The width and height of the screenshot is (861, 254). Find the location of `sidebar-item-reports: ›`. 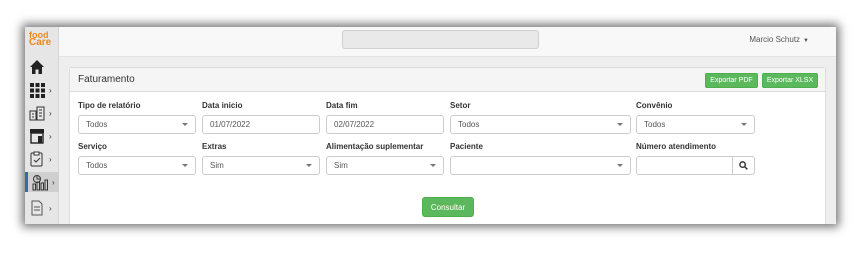

sidebar-item-reports: › is located at coordinates (42, 182).